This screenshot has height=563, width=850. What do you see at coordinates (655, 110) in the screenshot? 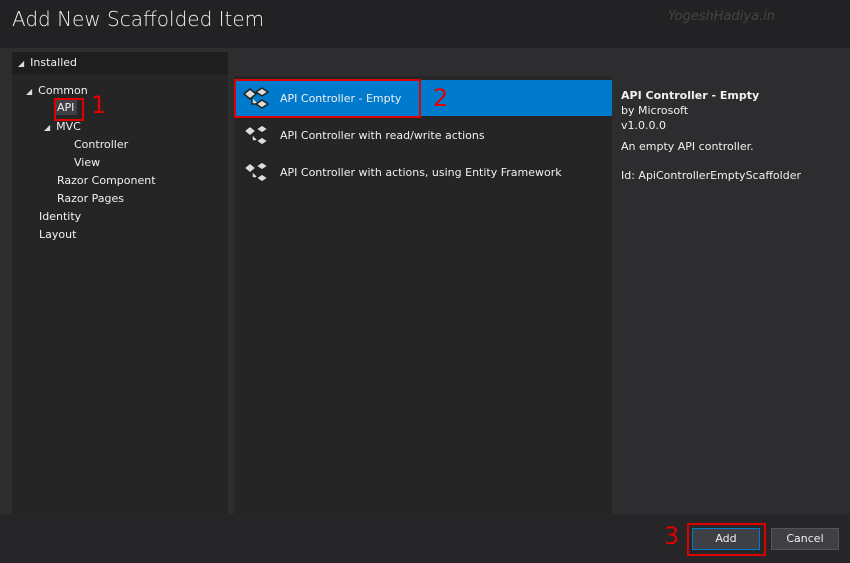
I see `details-author: by Microsoft` at bounding box center [655, 110].